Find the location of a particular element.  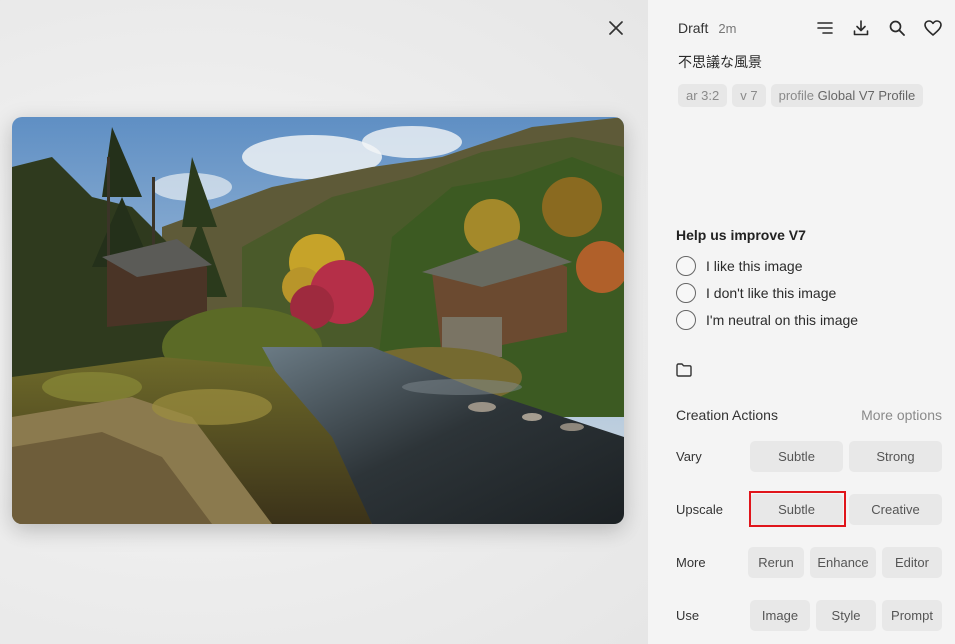

more-options-link: More options is located at coordinates (901, 415).